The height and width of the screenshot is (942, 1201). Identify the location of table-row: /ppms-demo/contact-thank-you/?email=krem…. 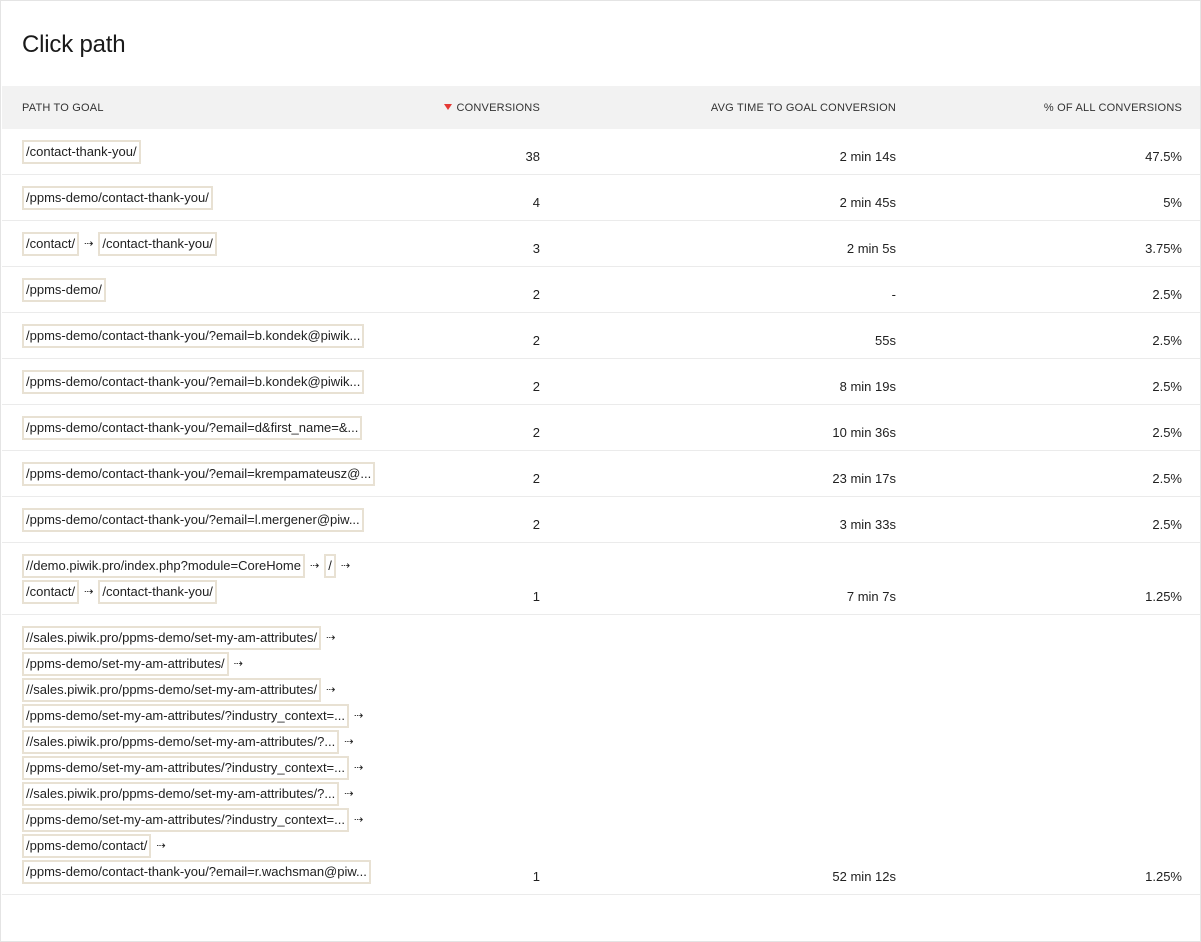
(601, 474).